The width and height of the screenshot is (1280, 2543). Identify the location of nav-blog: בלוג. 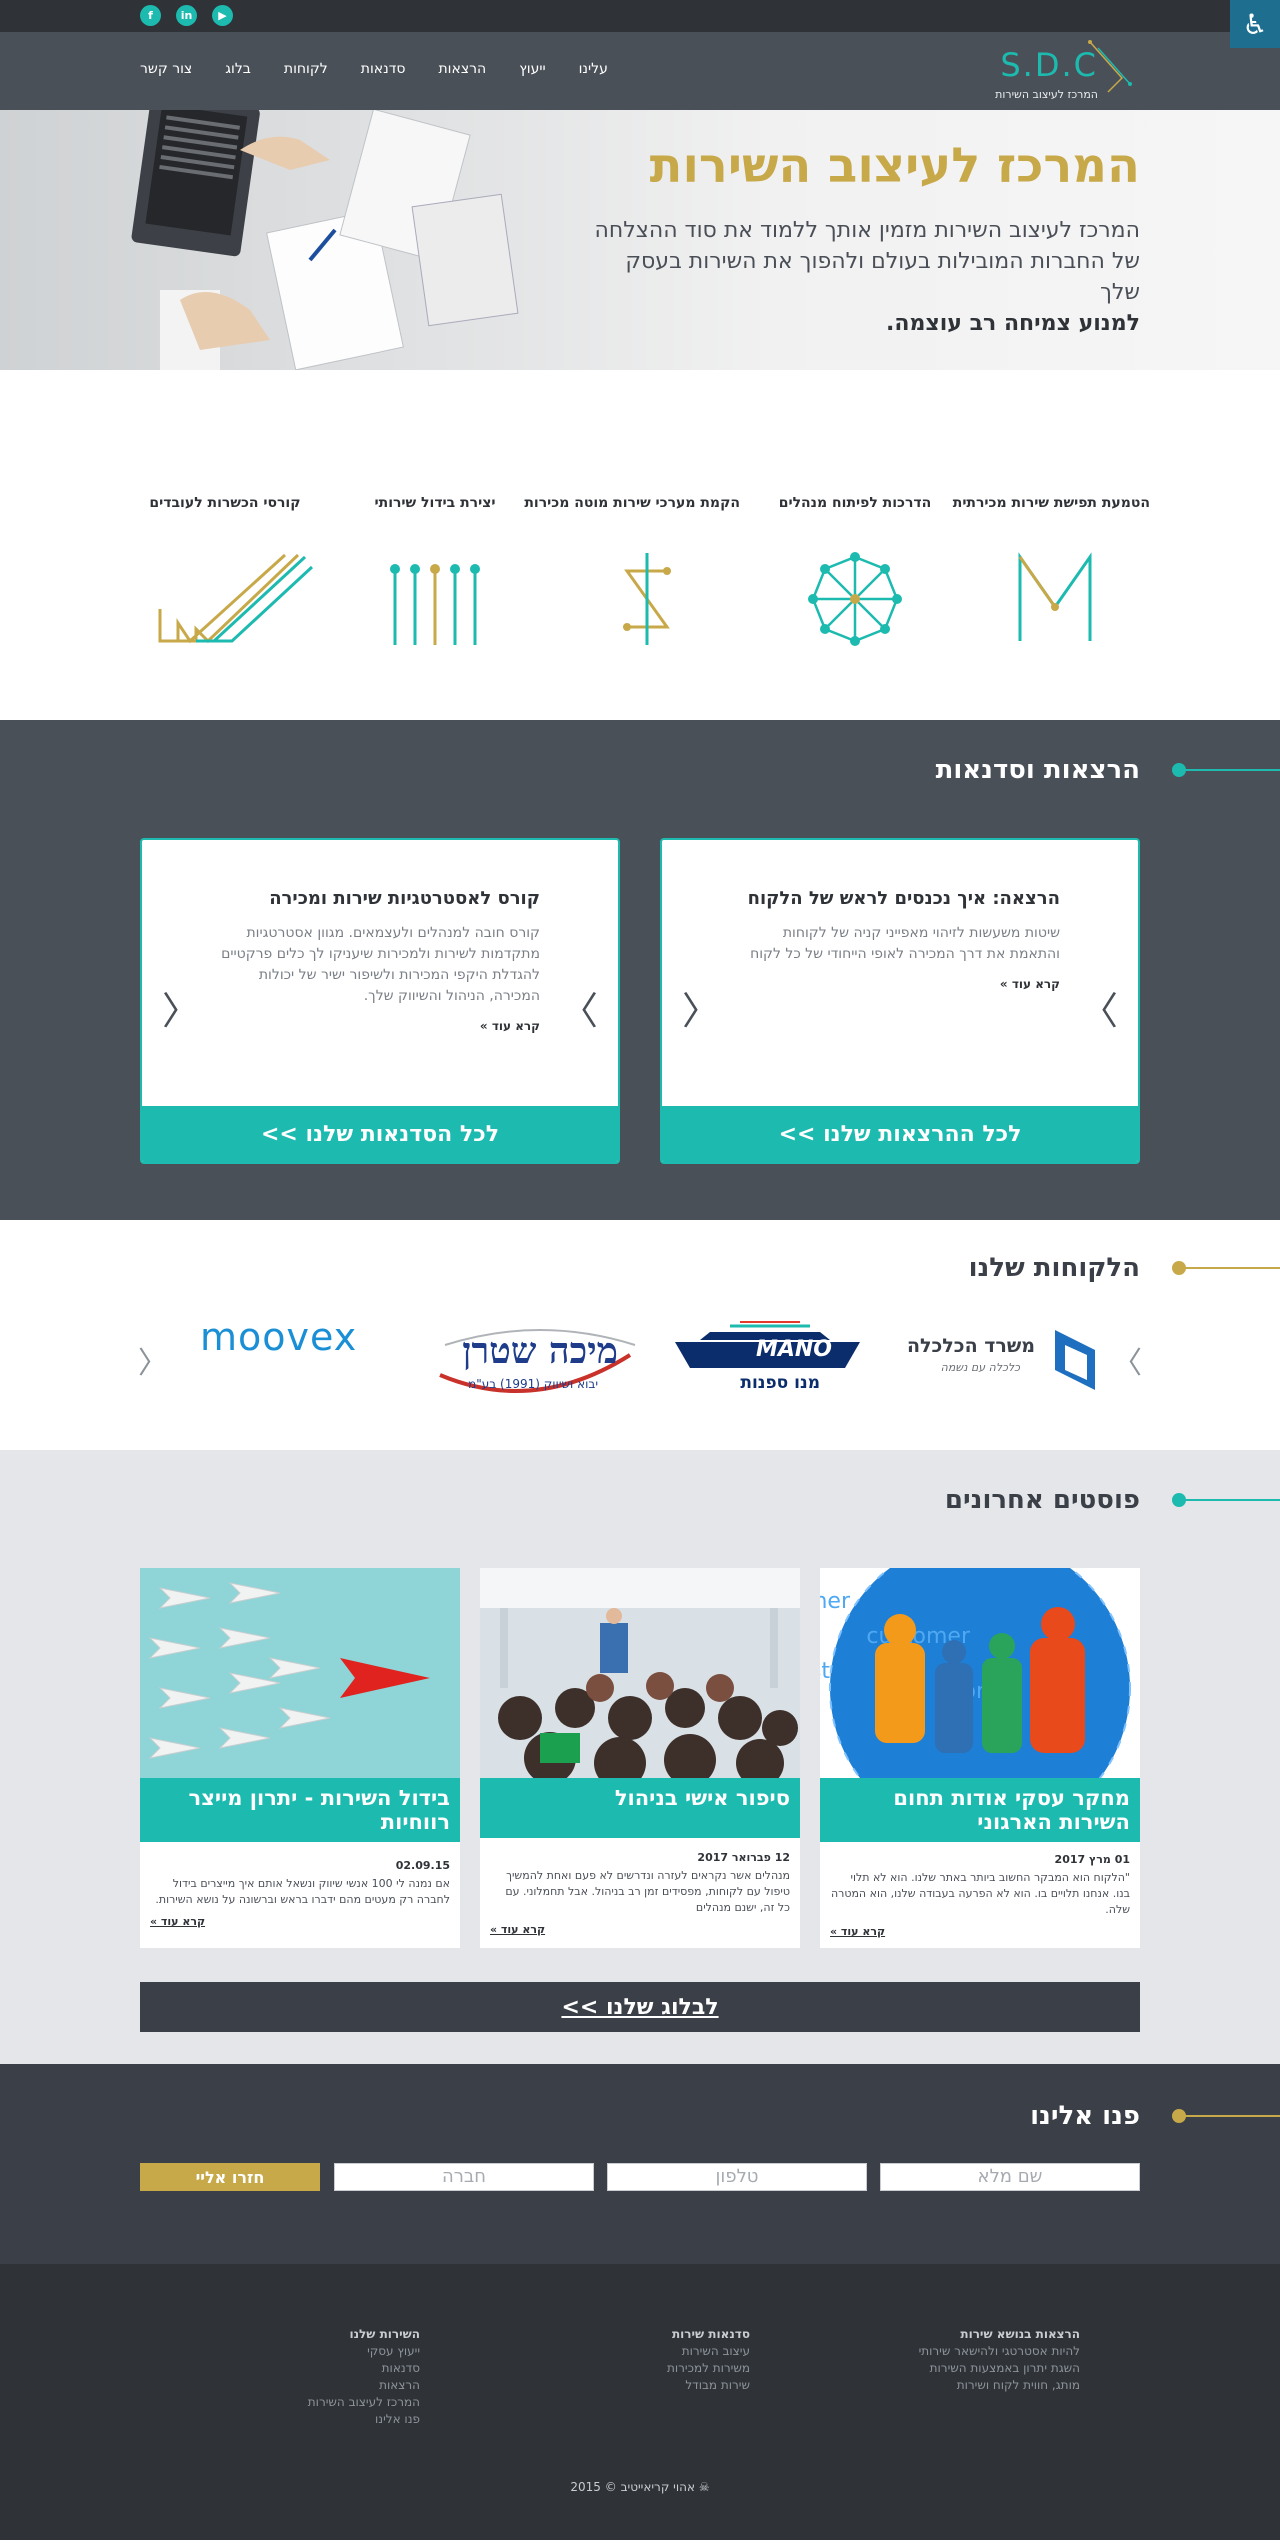
(238, 69).